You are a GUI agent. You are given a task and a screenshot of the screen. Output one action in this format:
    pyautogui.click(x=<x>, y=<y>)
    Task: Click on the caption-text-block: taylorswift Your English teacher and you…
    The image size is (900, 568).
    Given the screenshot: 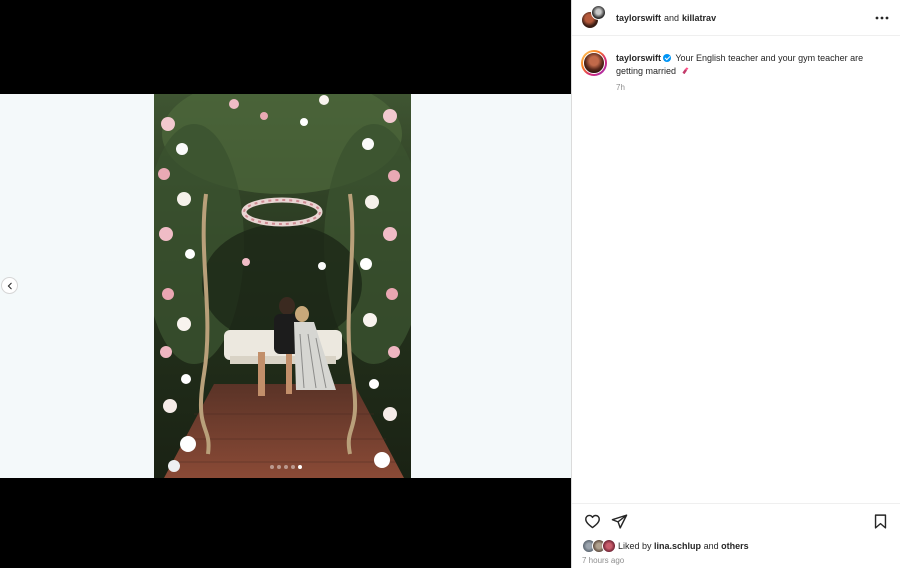 What is the action you would take?
    pyautogui.click(x=745, y=65)
    